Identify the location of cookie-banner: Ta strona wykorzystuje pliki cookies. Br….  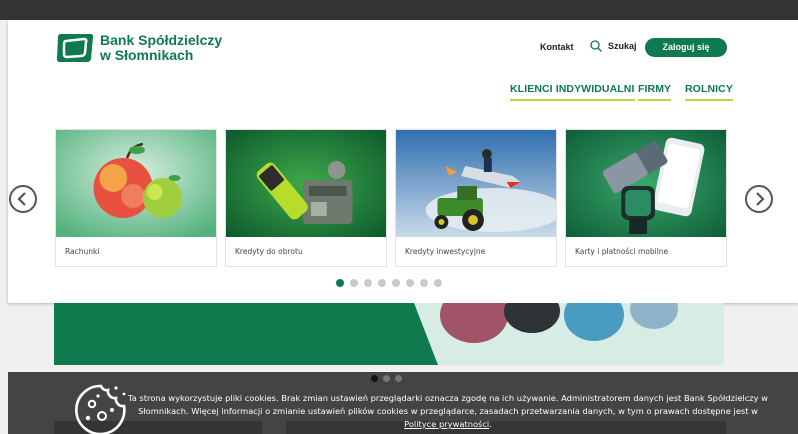
(403, 403).